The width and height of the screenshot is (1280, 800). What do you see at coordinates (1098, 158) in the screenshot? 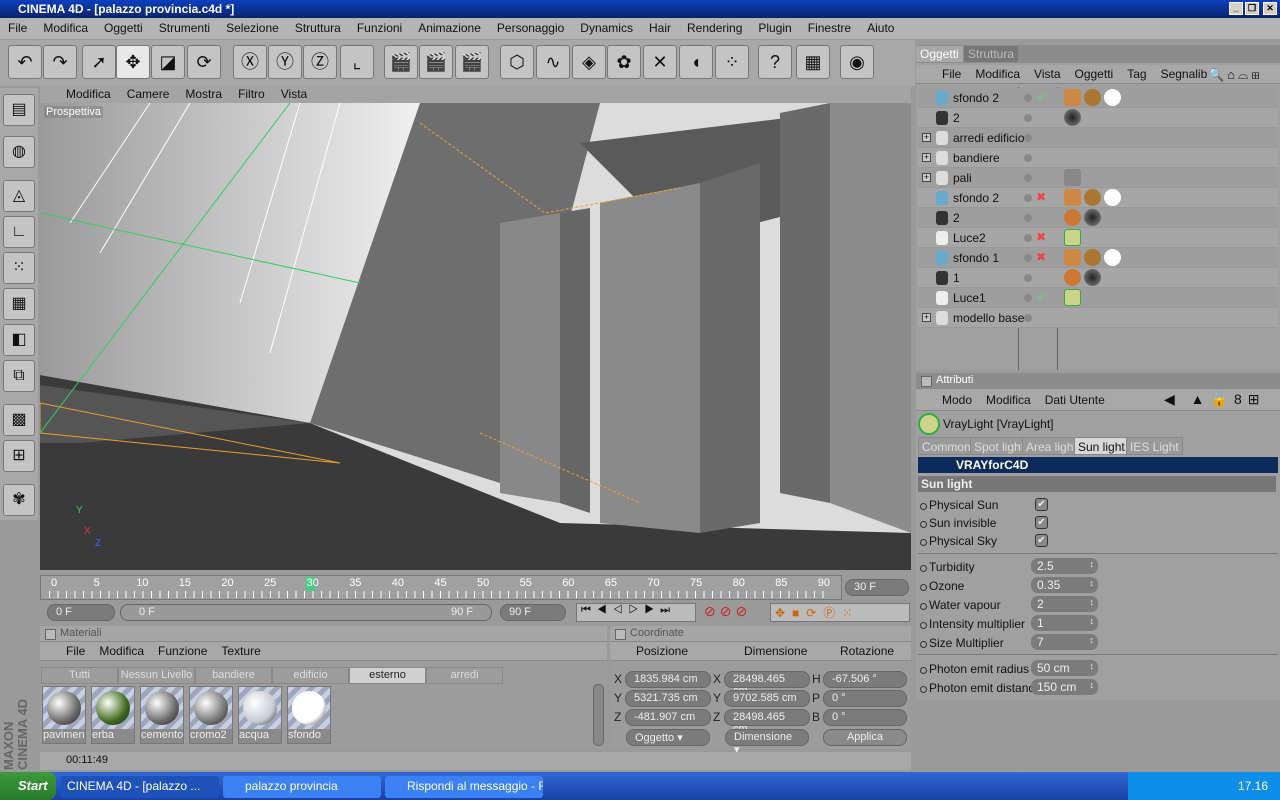
I see `object-row: + bandiere` at bounding box center [1098, 158].